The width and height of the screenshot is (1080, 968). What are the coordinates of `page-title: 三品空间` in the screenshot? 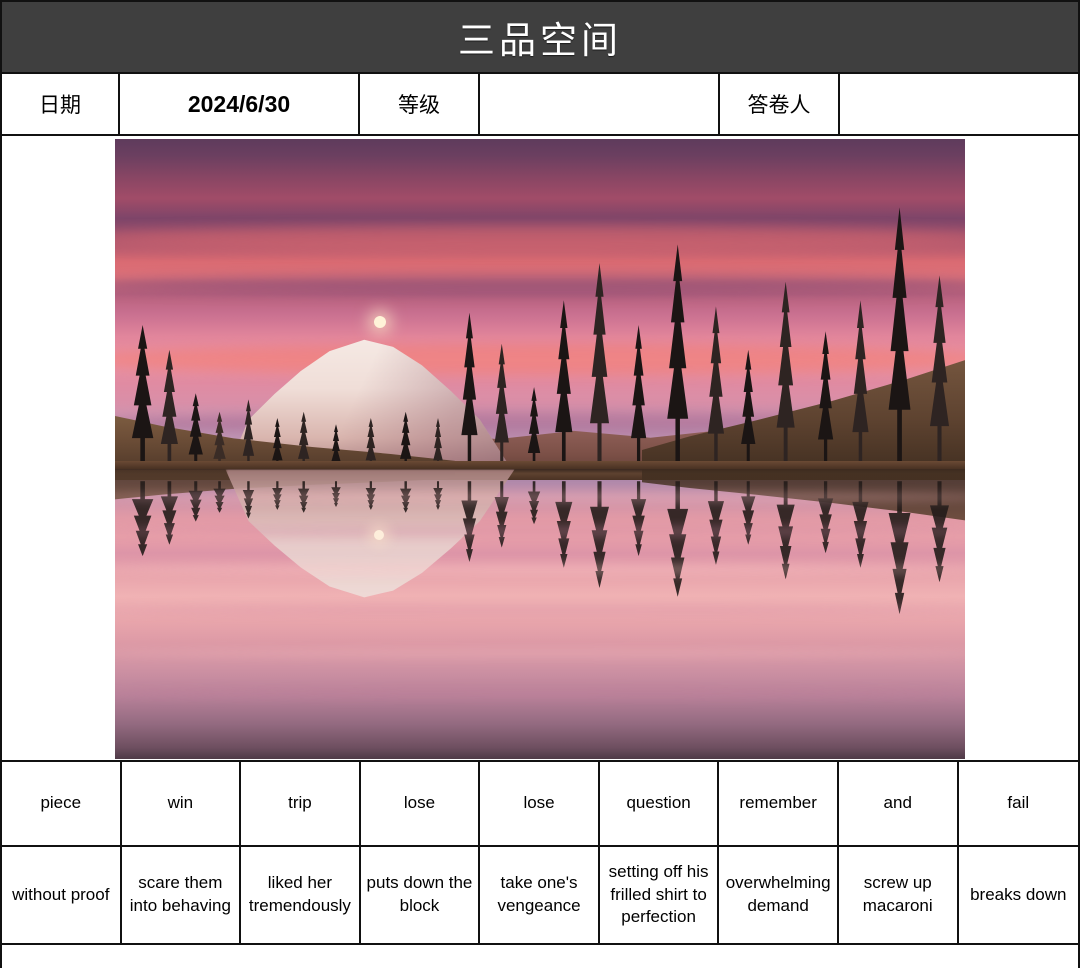 It's located at (540, 40).